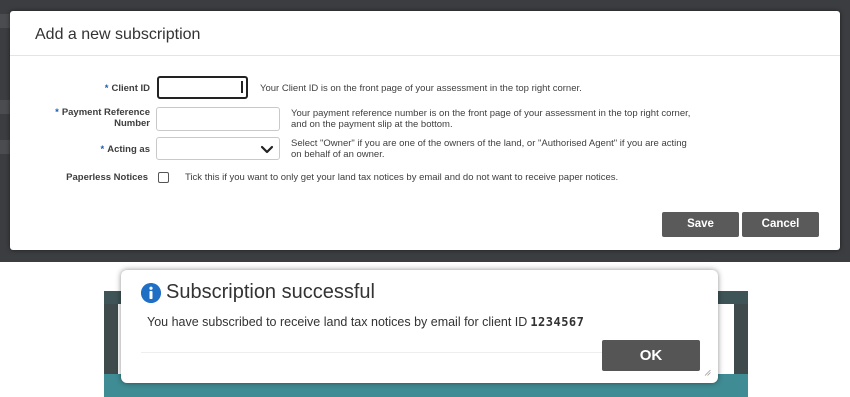 This screenshot has height=397, width=850. Describe the element at coordinates (151, 293) in the screenshot. I see `info-circle-icon` at that location.